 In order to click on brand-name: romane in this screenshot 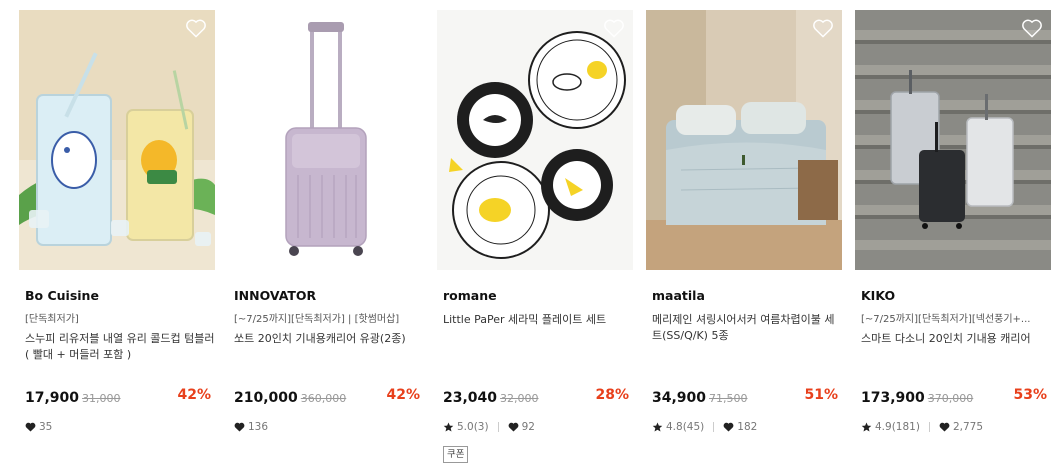, I will do `click(535, 296)`.